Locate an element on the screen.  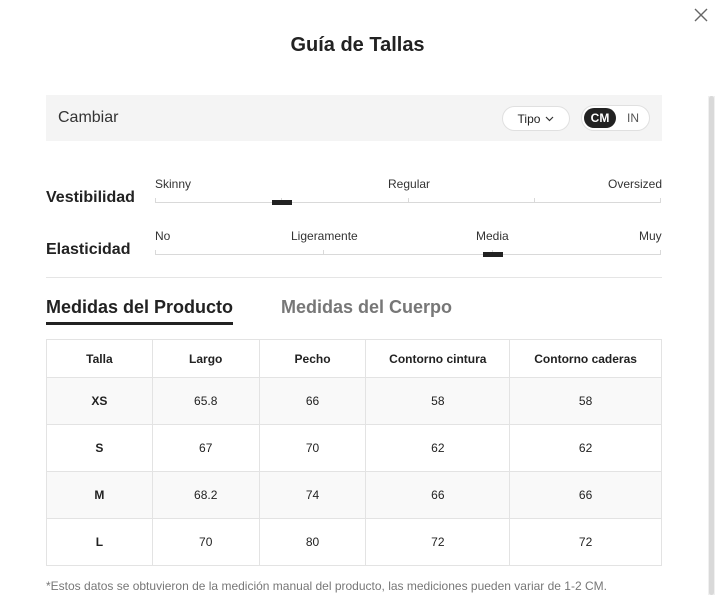
column-header-size: Talla is located at coordinates (99, 358).